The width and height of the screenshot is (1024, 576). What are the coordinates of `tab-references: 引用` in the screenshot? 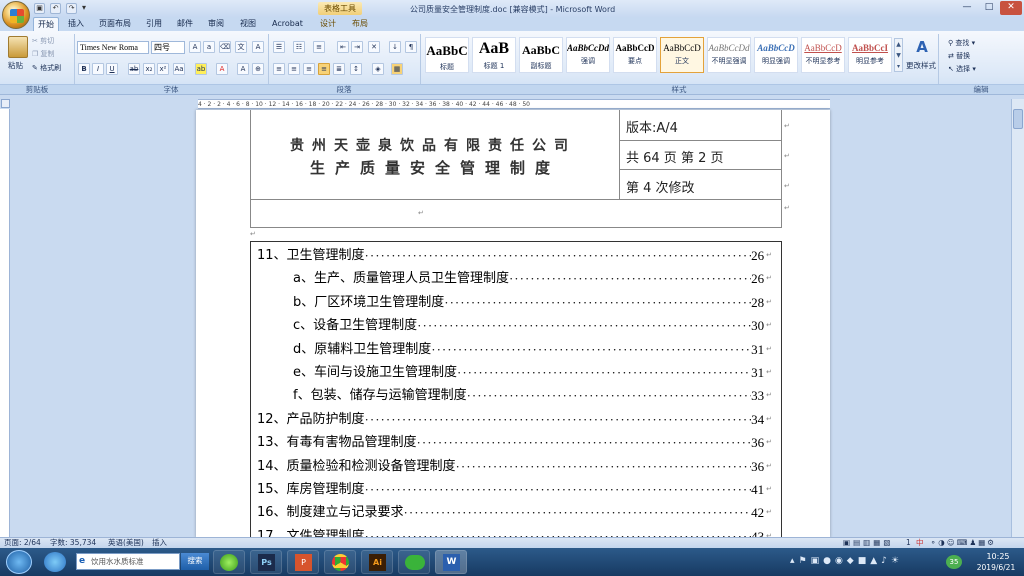 It's located at (154, 24).